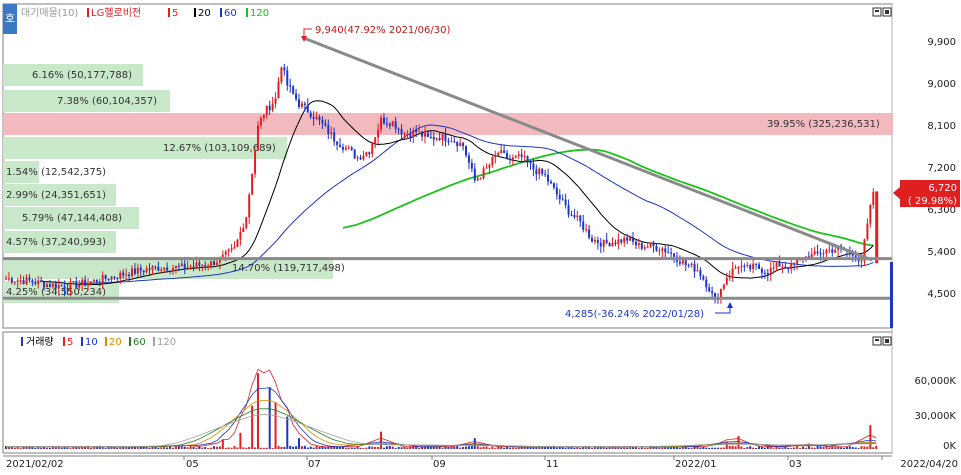  I want to click on vol-ma20-legend: 20, so click(115, 342).